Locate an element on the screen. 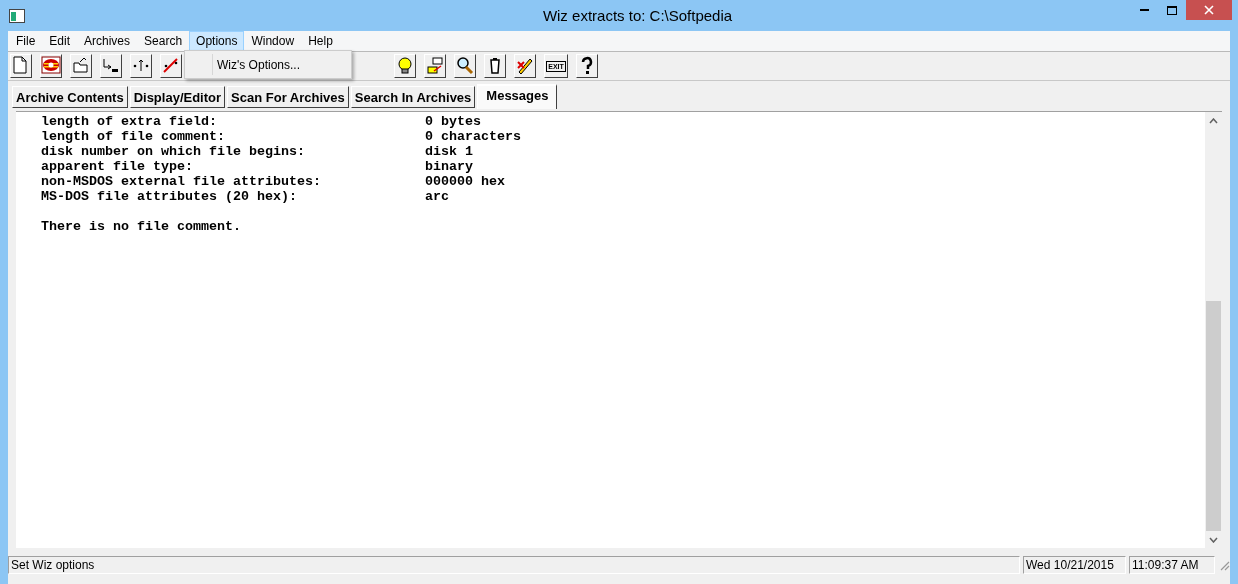  field-label: apparent file type: is located at coordinates (117, 166).